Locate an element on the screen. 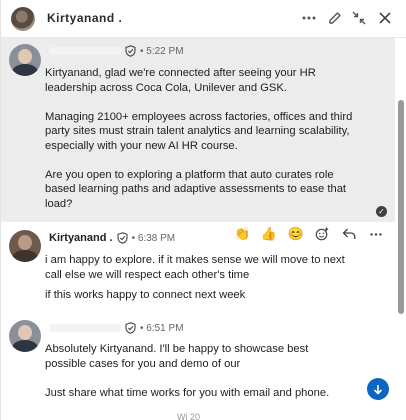  reaction-toolbar: 👏 👍 😊 is located at coordinates (309, 234).